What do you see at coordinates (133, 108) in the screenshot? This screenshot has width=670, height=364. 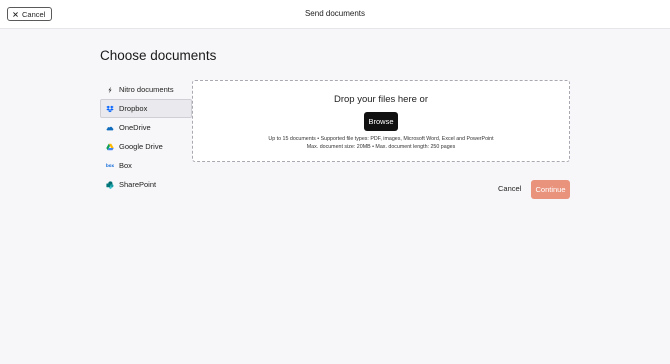 I see `source-label: Dropbox` at bounding box center [133, 108].